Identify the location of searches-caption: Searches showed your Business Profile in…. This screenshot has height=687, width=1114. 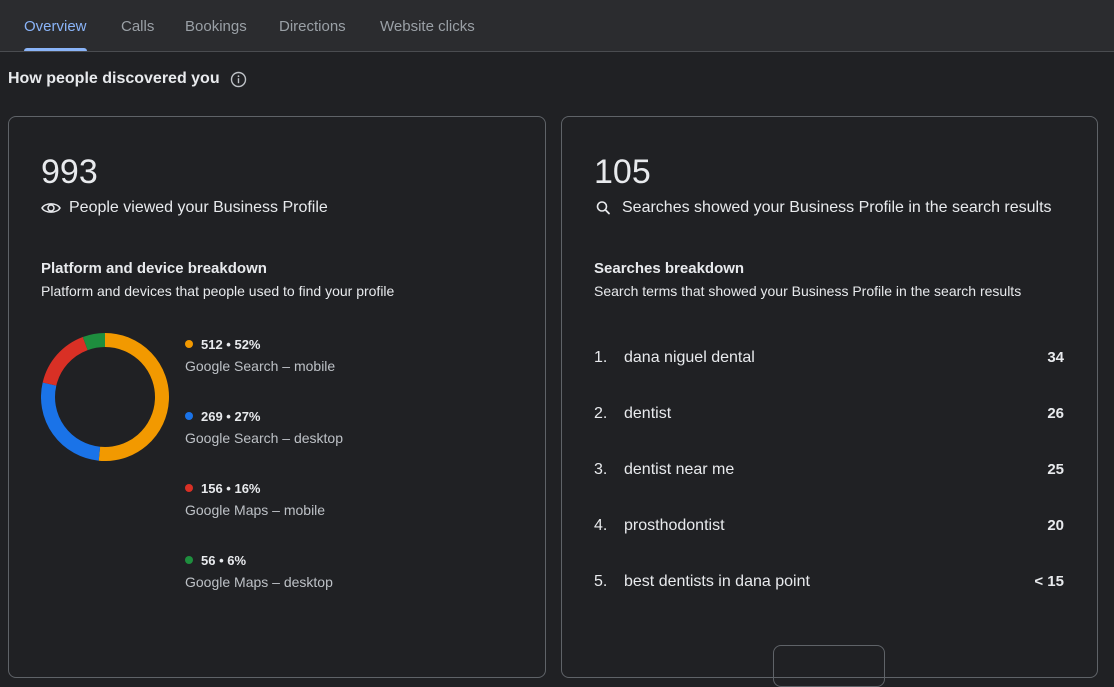
(823, 208).